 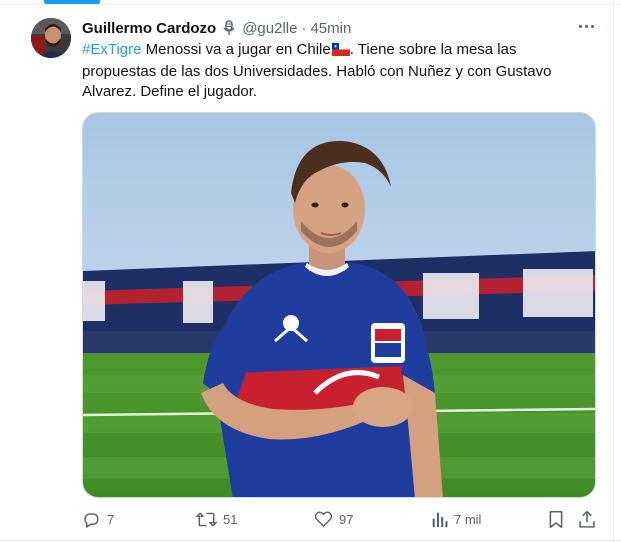 What do you see at coordinates (229, 28) in the screenshot?
I see `microphone-icon` at bounding box center [229, 28].